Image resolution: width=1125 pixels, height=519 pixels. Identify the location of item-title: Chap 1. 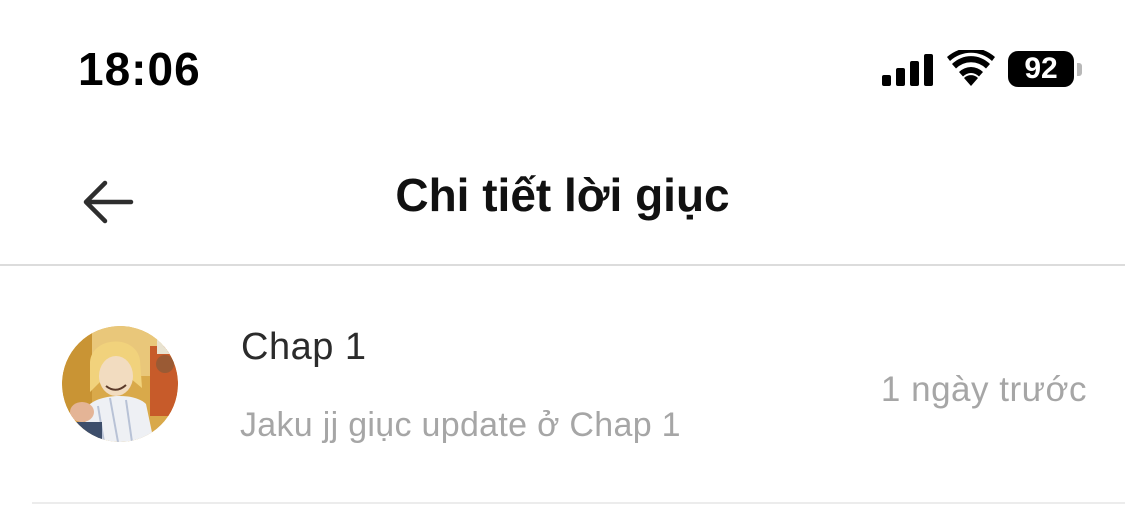
(304, 347).